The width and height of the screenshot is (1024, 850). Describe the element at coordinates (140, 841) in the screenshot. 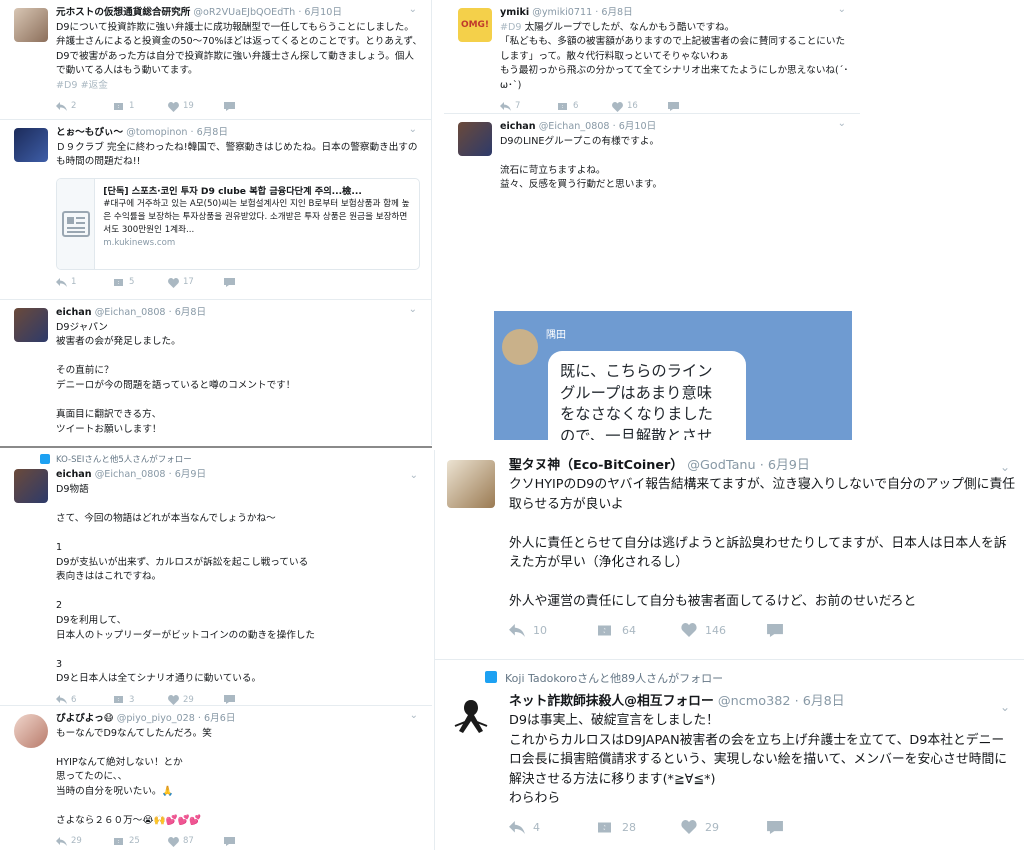

I see `retweet-button: 25` at that location.